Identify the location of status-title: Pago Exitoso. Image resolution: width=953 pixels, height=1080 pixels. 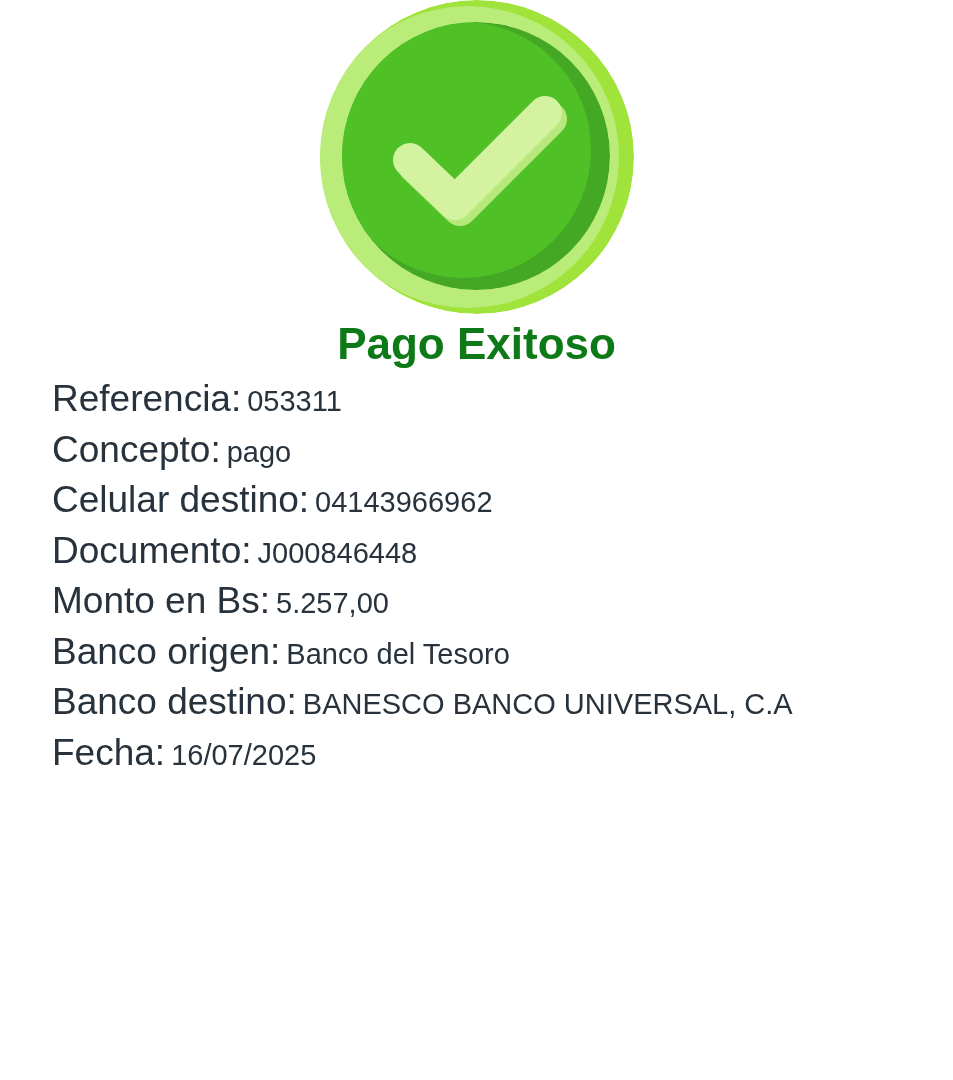
(476, 344).